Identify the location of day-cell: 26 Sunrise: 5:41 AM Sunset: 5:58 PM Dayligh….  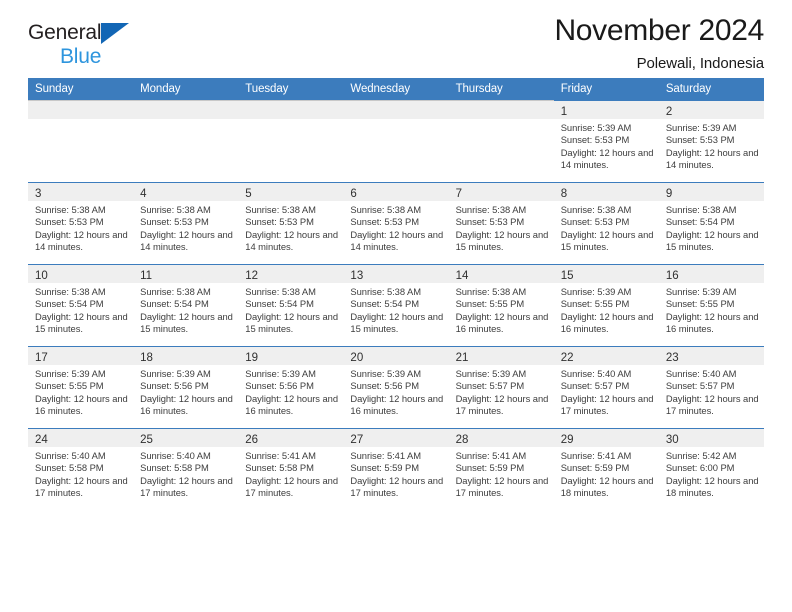
(291, 469).